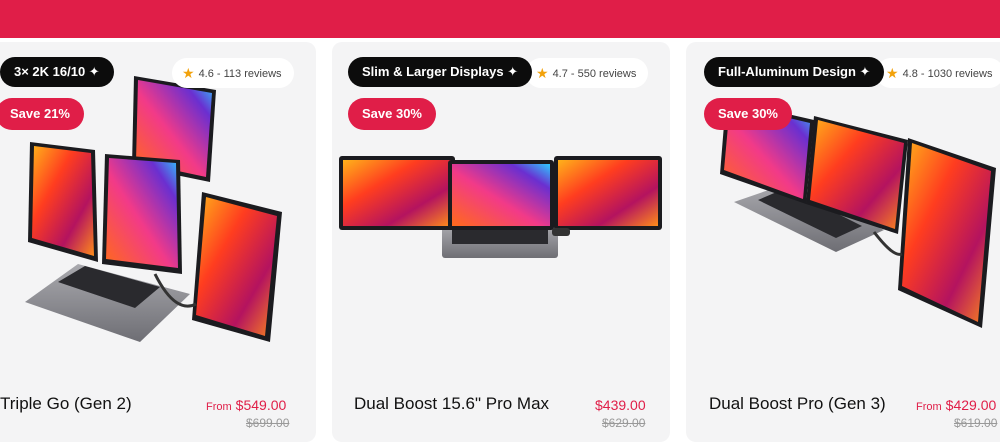 This screenshot has width=1000, height=442. What do you see at coordinates (971, 405) in the screenshot?
I see `price-value: $429.00` at bounding box center [971, 405].